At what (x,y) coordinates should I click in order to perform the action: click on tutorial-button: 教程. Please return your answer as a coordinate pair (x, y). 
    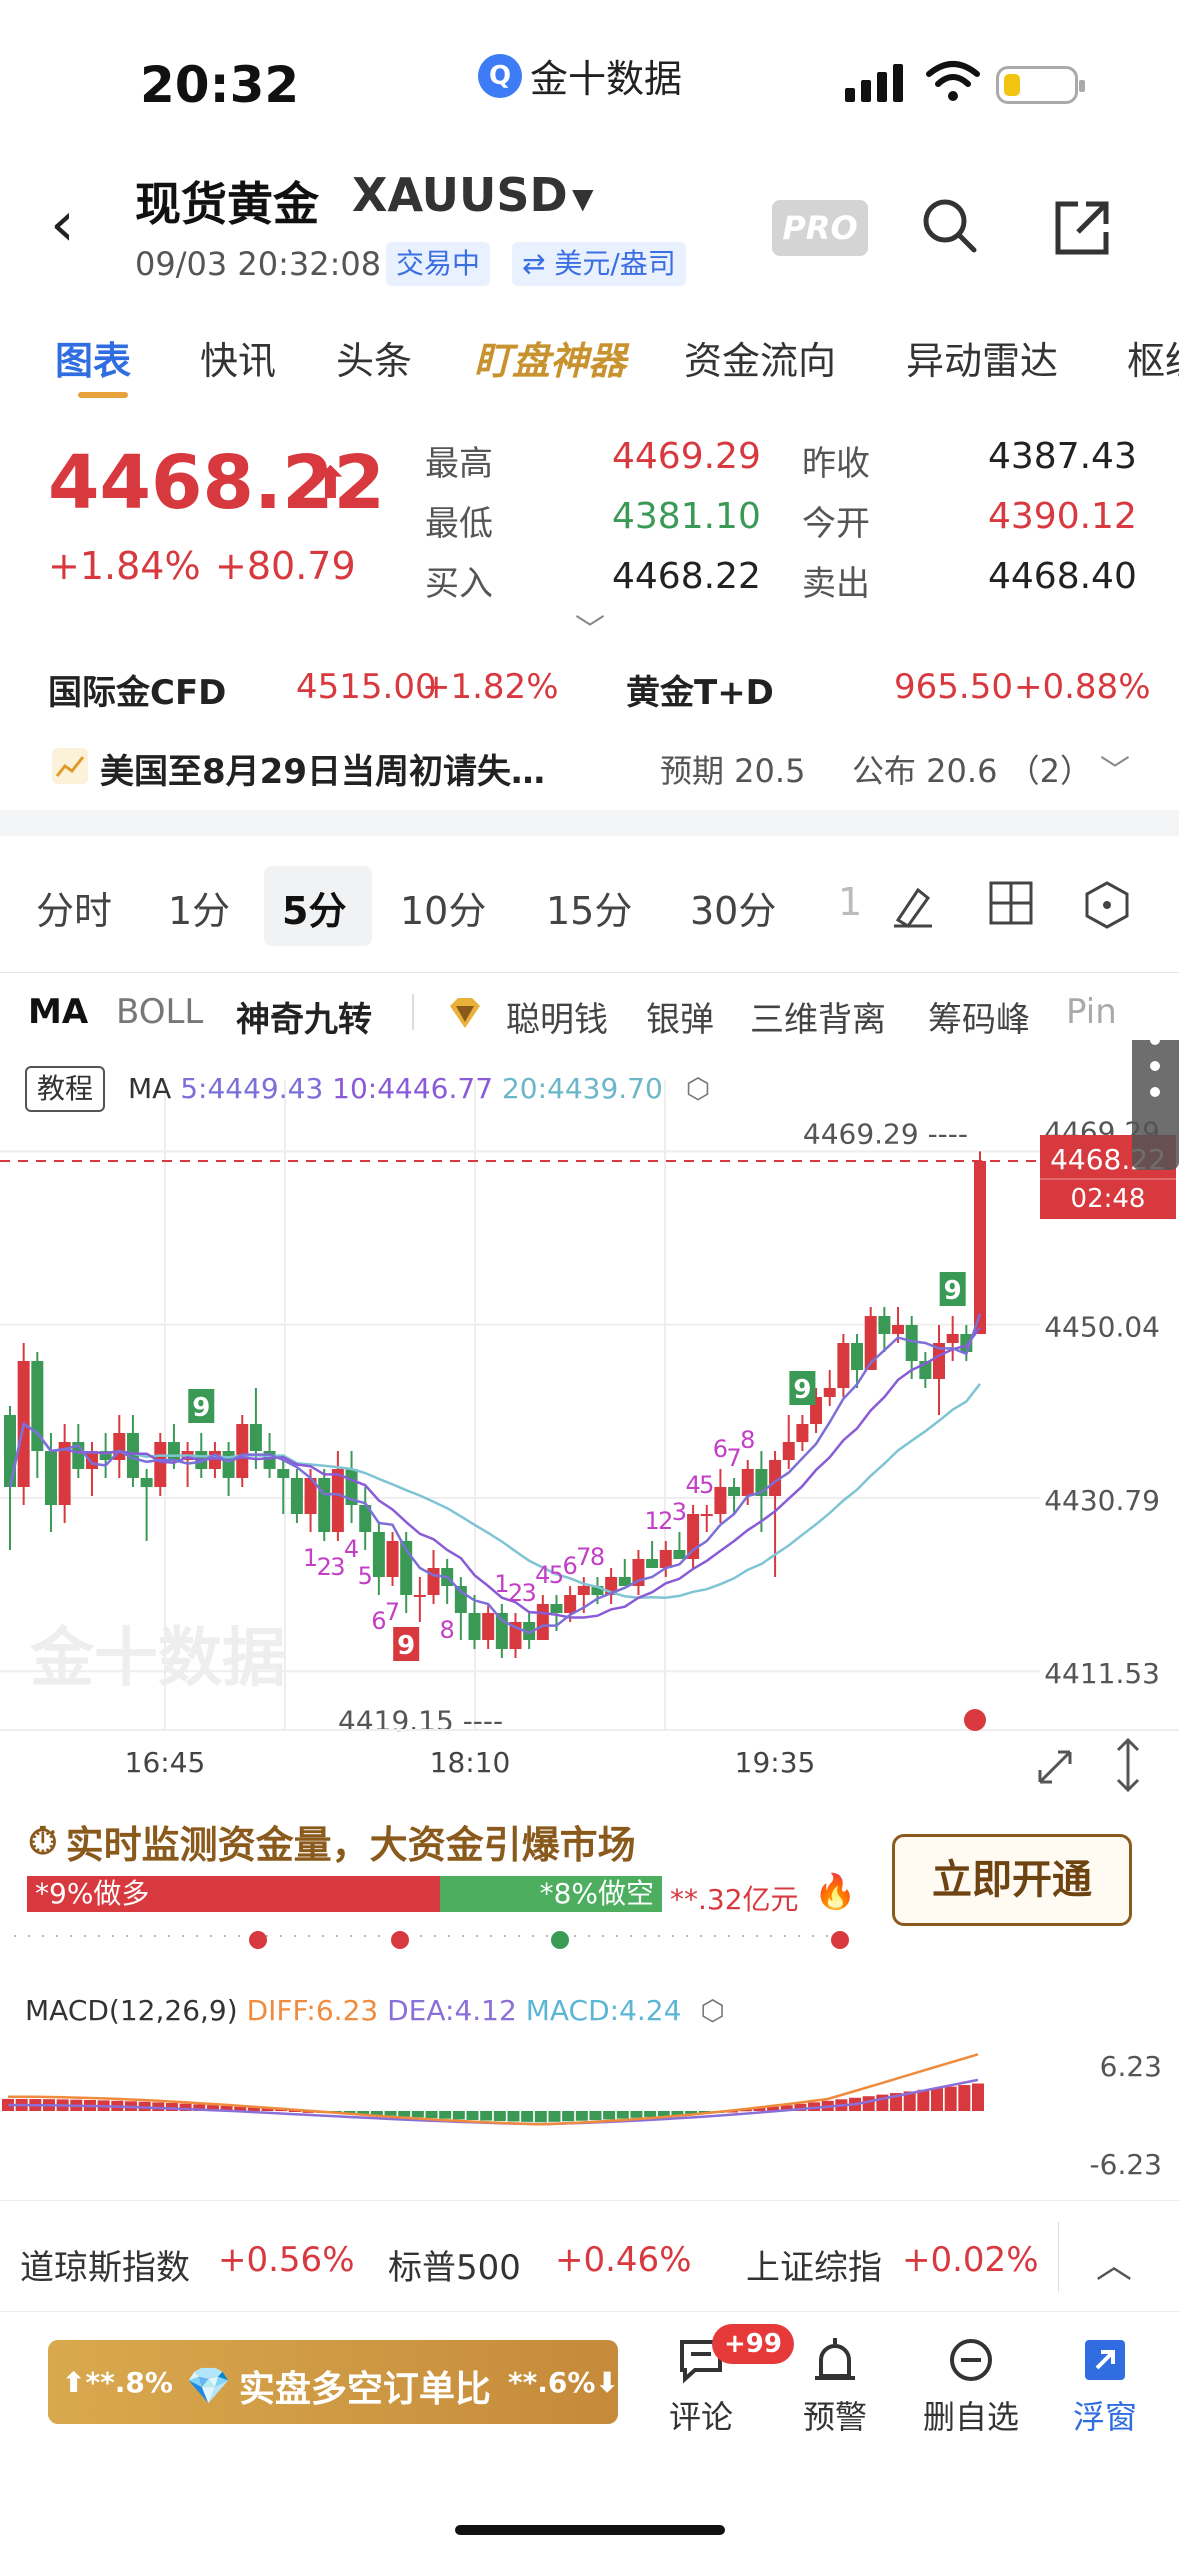
    Looking at the image, I should click on (65, 1089).